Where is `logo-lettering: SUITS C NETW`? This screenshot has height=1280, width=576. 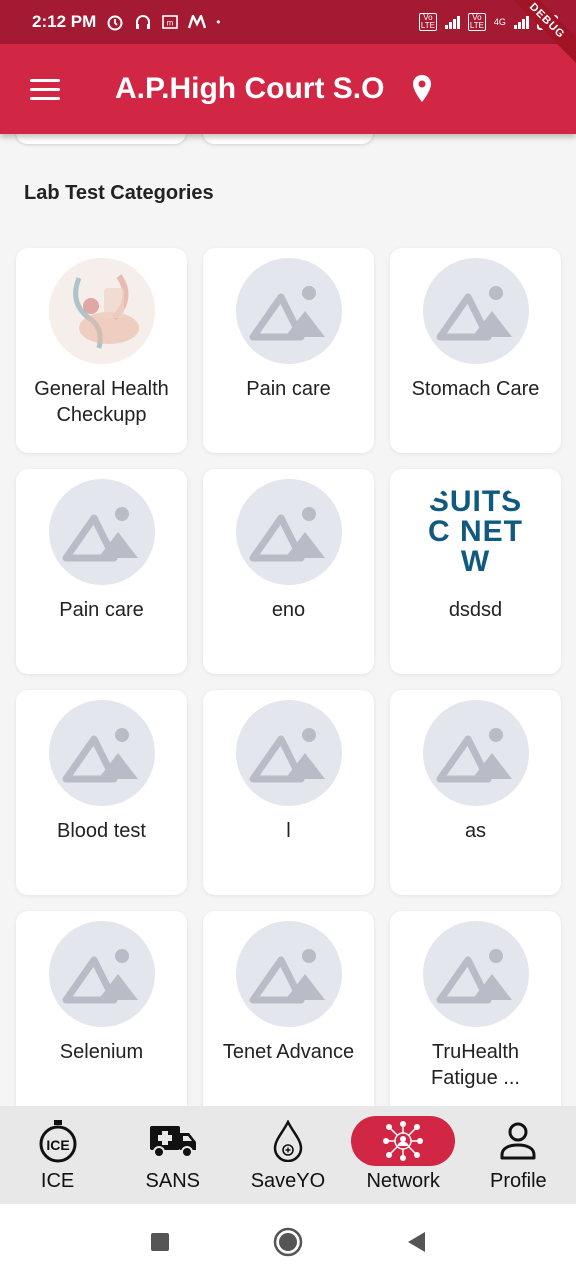 logo-lettering: SUITS C NETW is located at coordinates (475, 532).